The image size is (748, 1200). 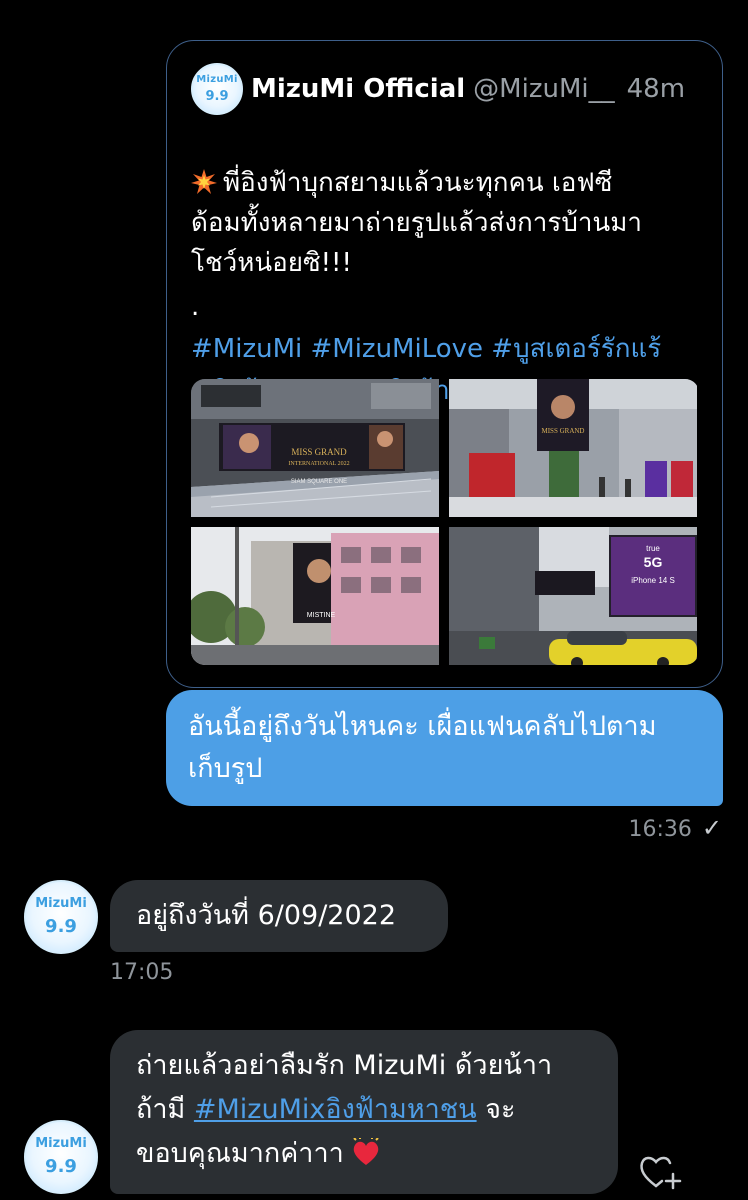 I want to click on tweet-photo-3: MISTINE, so click(x=315, y=596).